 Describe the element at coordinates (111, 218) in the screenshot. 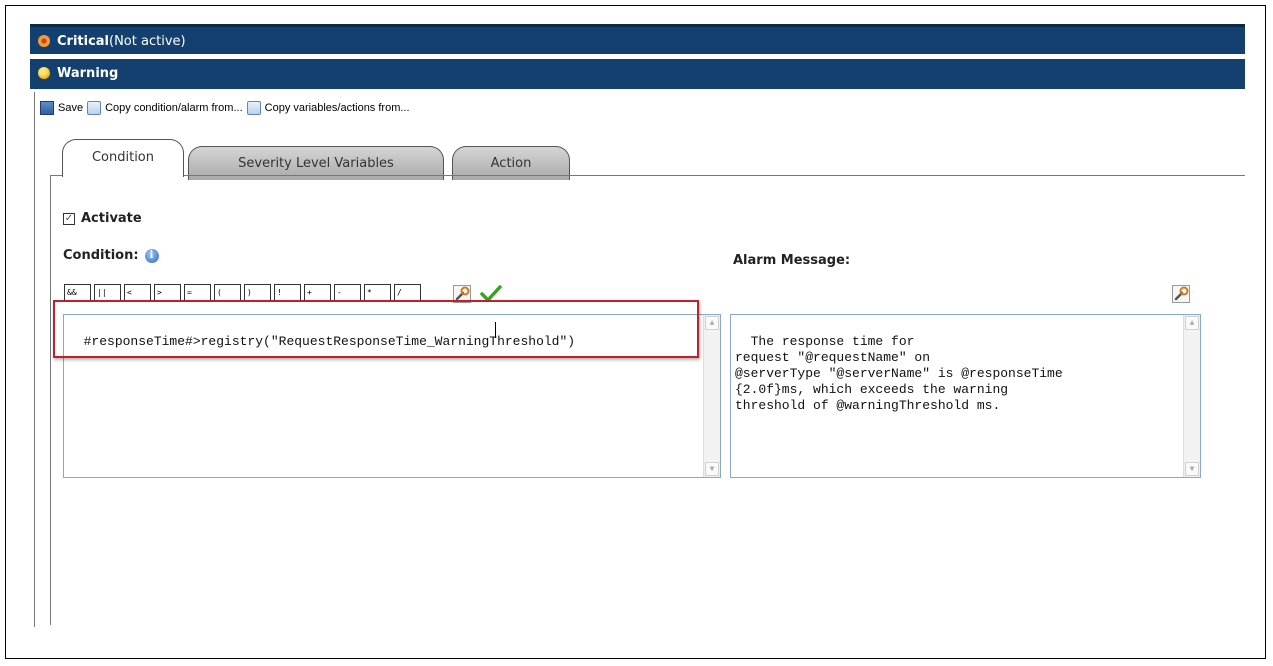

I see `activate-label: Activate` at that location.